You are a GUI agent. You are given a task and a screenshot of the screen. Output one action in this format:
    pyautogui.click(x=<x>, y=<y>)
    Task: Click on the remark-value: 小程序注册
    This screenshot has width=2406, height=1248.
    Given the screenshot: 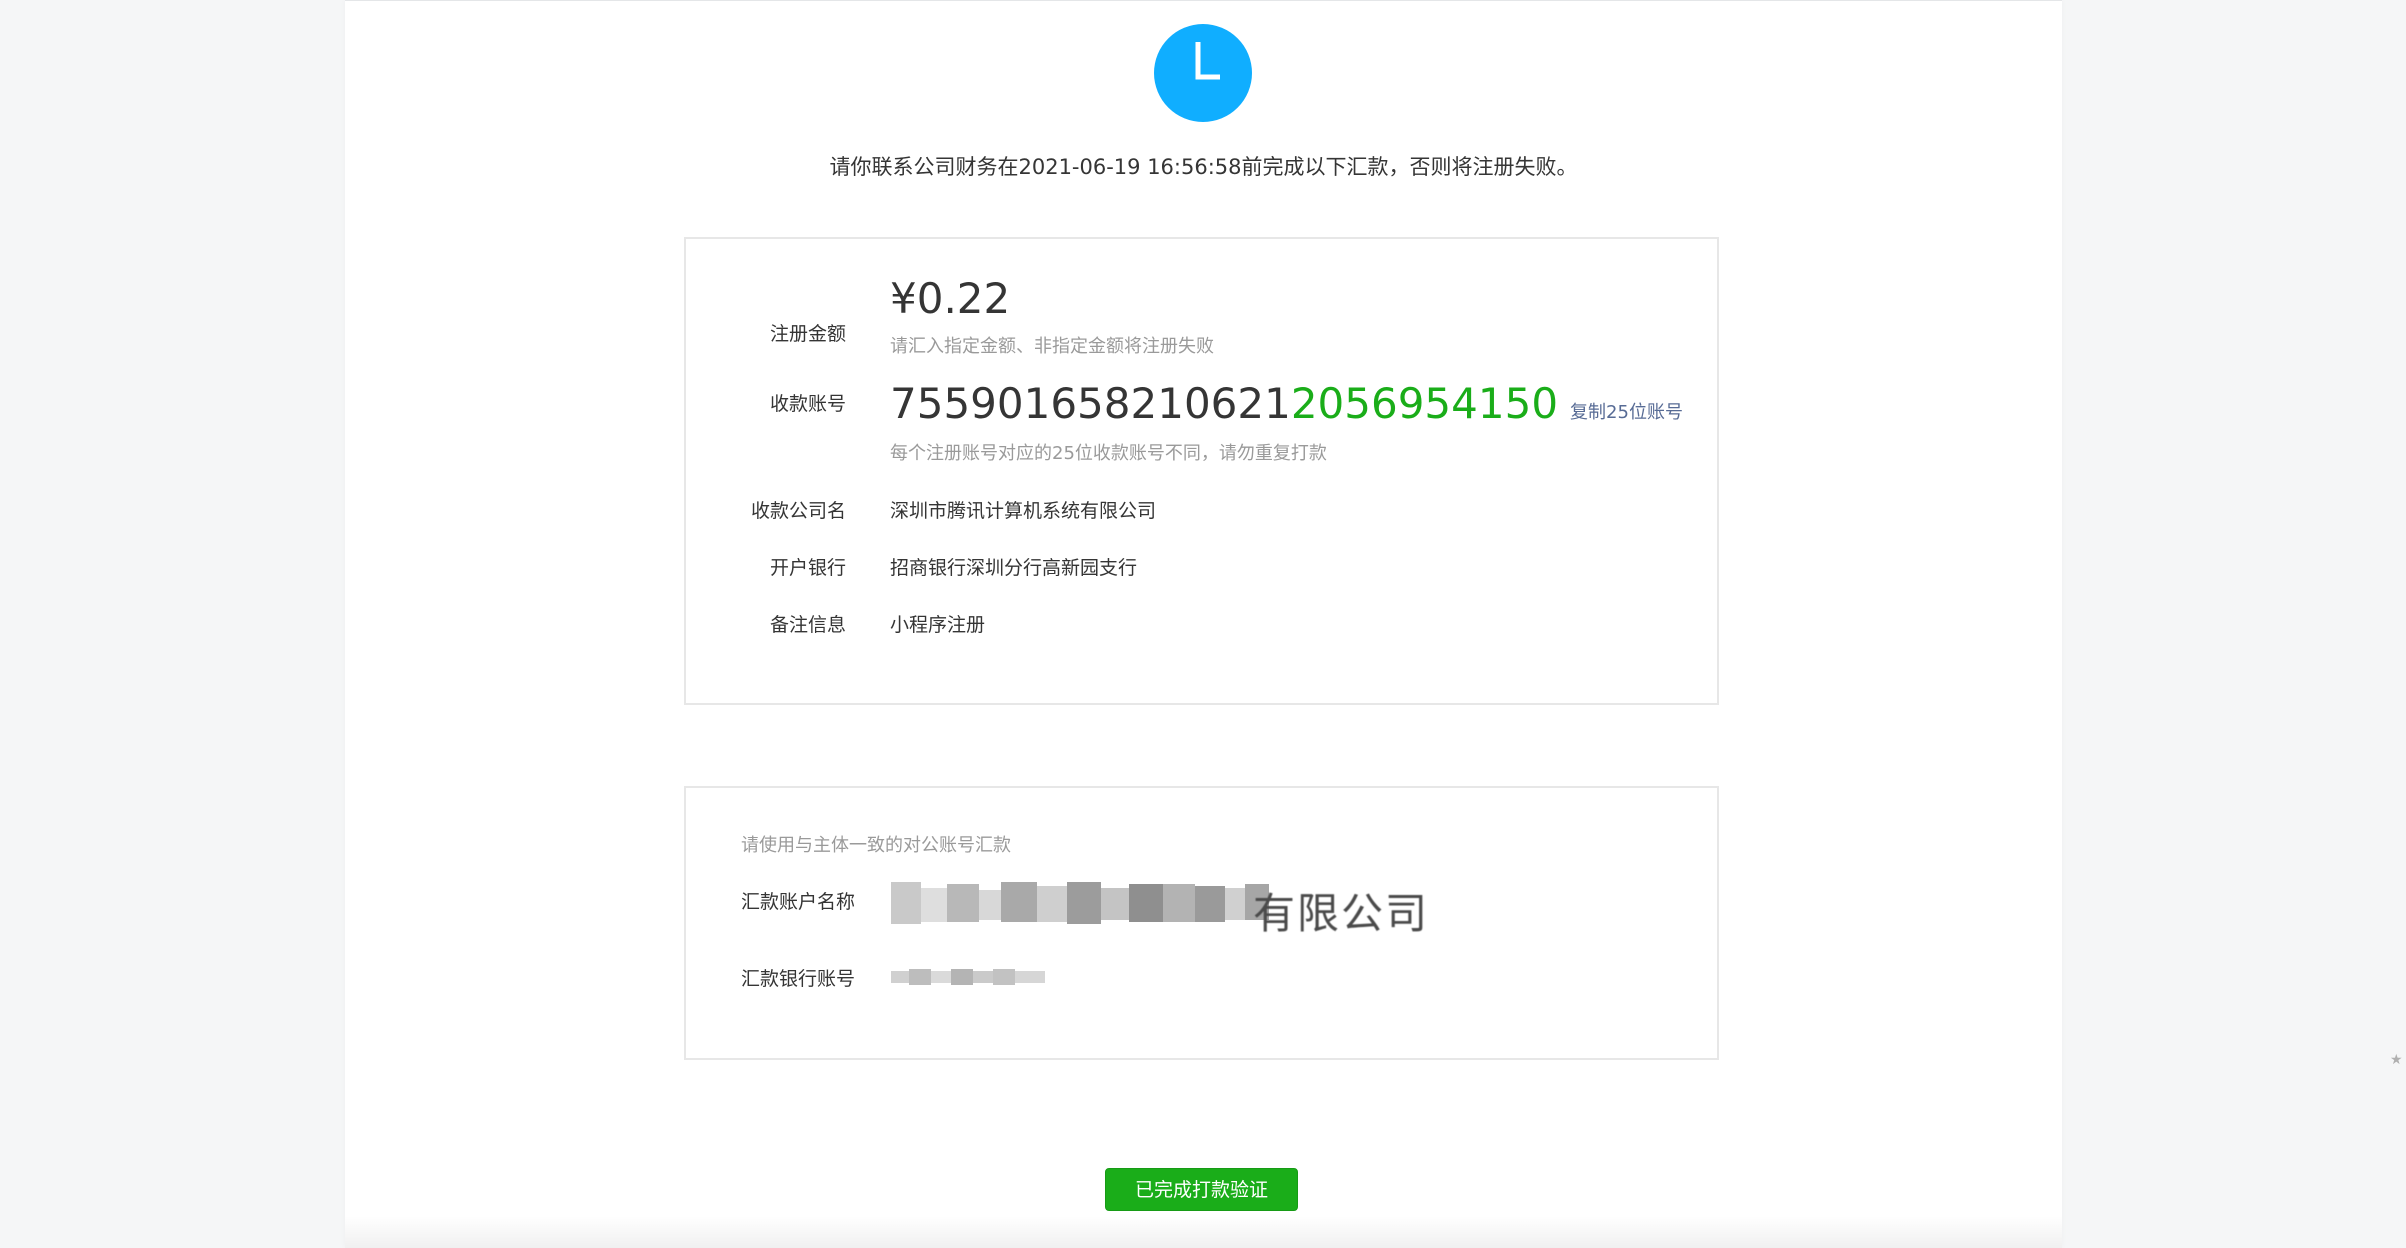 What is the action you would take?
    pyautogui.click(x=938, y=625)
    